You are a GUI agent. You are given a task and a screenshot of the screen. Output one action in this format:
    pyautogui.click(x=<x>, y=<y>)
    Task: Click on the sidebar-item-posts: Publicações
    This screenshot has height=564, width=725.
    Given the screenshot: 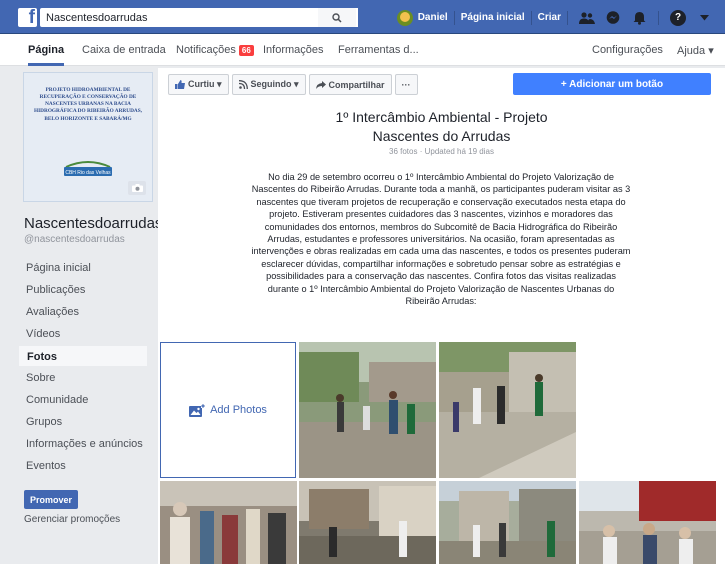 What is the action you would take?
    pyautogui.click(x=83, y=290)
    